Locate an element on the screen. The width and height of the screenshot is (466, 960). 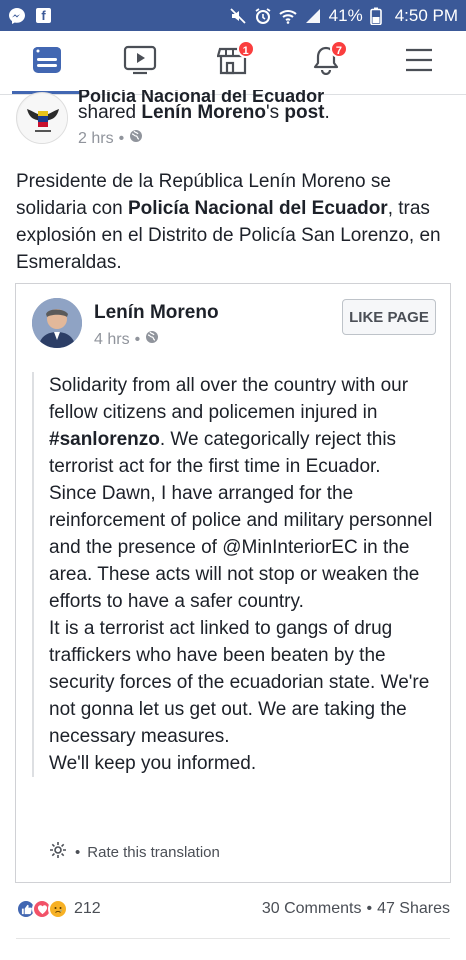
sad-reaction-icon is located at coordinates (58, 909).